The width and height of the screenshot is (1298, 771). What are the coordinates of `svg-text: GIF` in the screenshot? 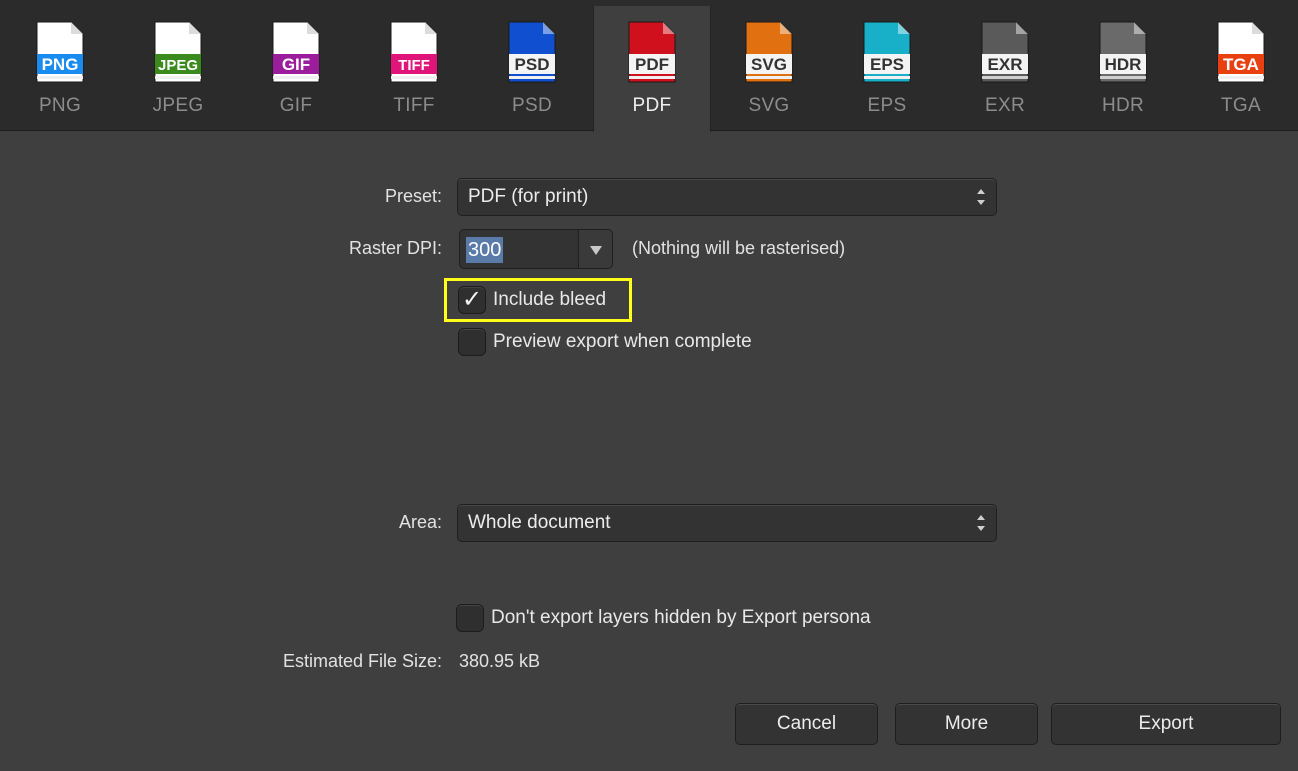 It's located at (296, 64).